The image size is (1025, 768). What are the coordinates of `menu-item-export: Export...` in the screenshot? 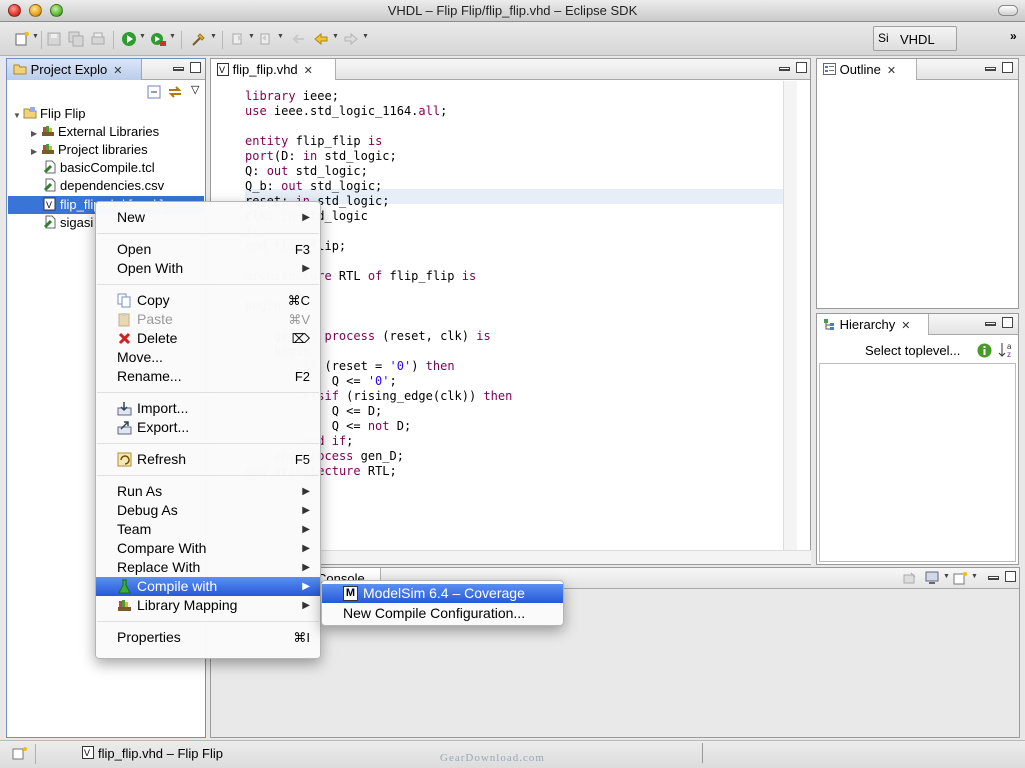 It's located at (208, 427).